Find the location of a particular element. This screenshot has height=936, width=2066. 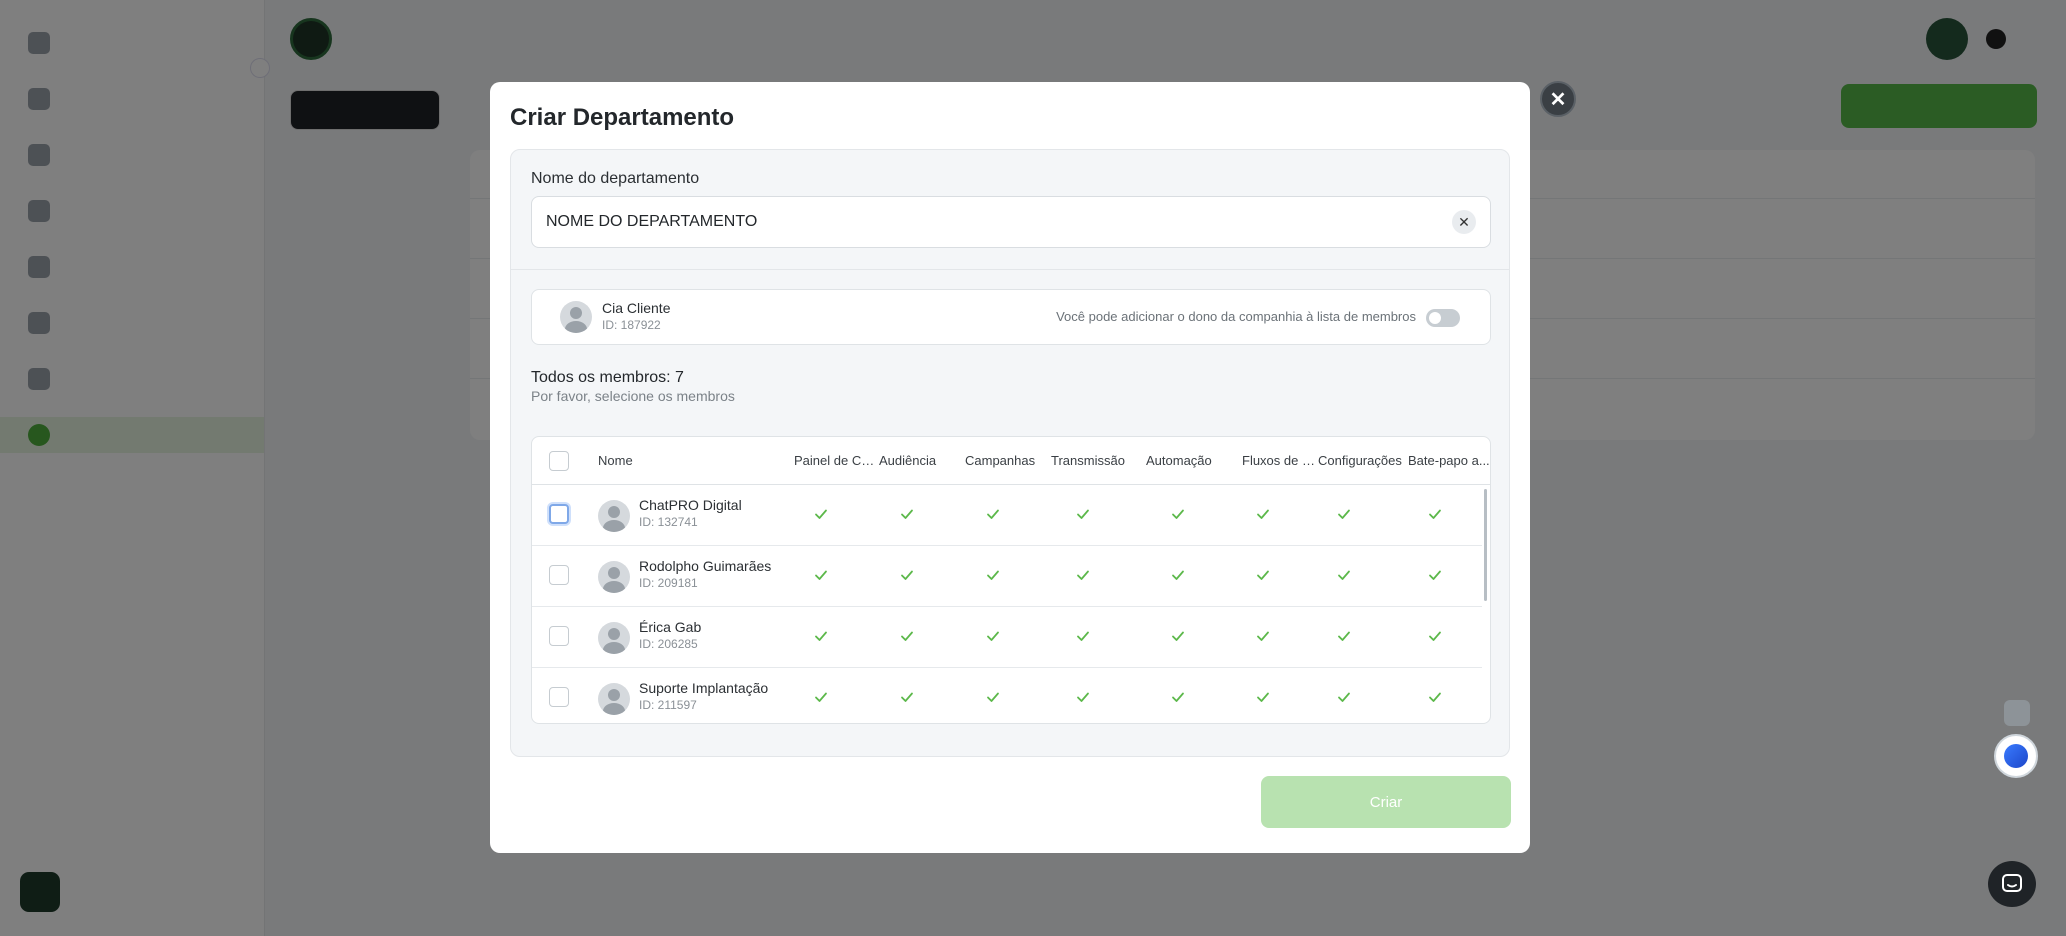

members-count: Todos os membros: 7 is located at coordinates (607, 377).